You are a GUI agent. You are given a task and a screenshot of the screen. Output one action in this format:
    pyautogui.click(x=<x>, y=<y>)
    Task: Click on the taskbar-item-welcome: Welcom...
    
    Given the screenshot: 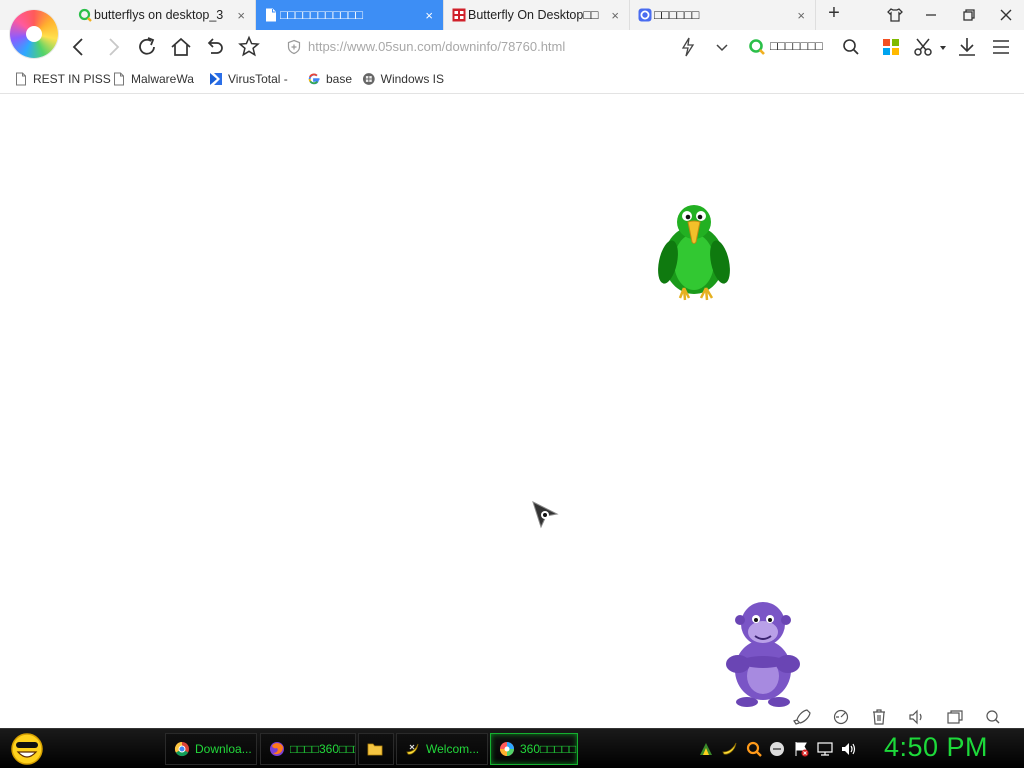 What is the action you would take?
    pyautogui.click(x=442, y=749)
    